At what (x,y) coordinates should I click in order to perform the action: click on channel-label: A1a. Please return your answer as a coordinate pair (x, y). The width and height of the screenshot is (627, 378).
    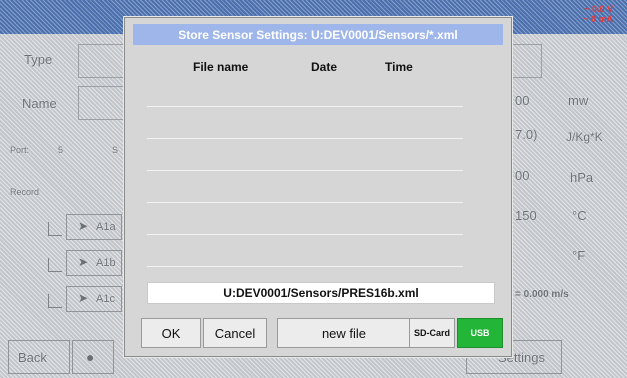
    Looking at the image, I should click on (106, 227).